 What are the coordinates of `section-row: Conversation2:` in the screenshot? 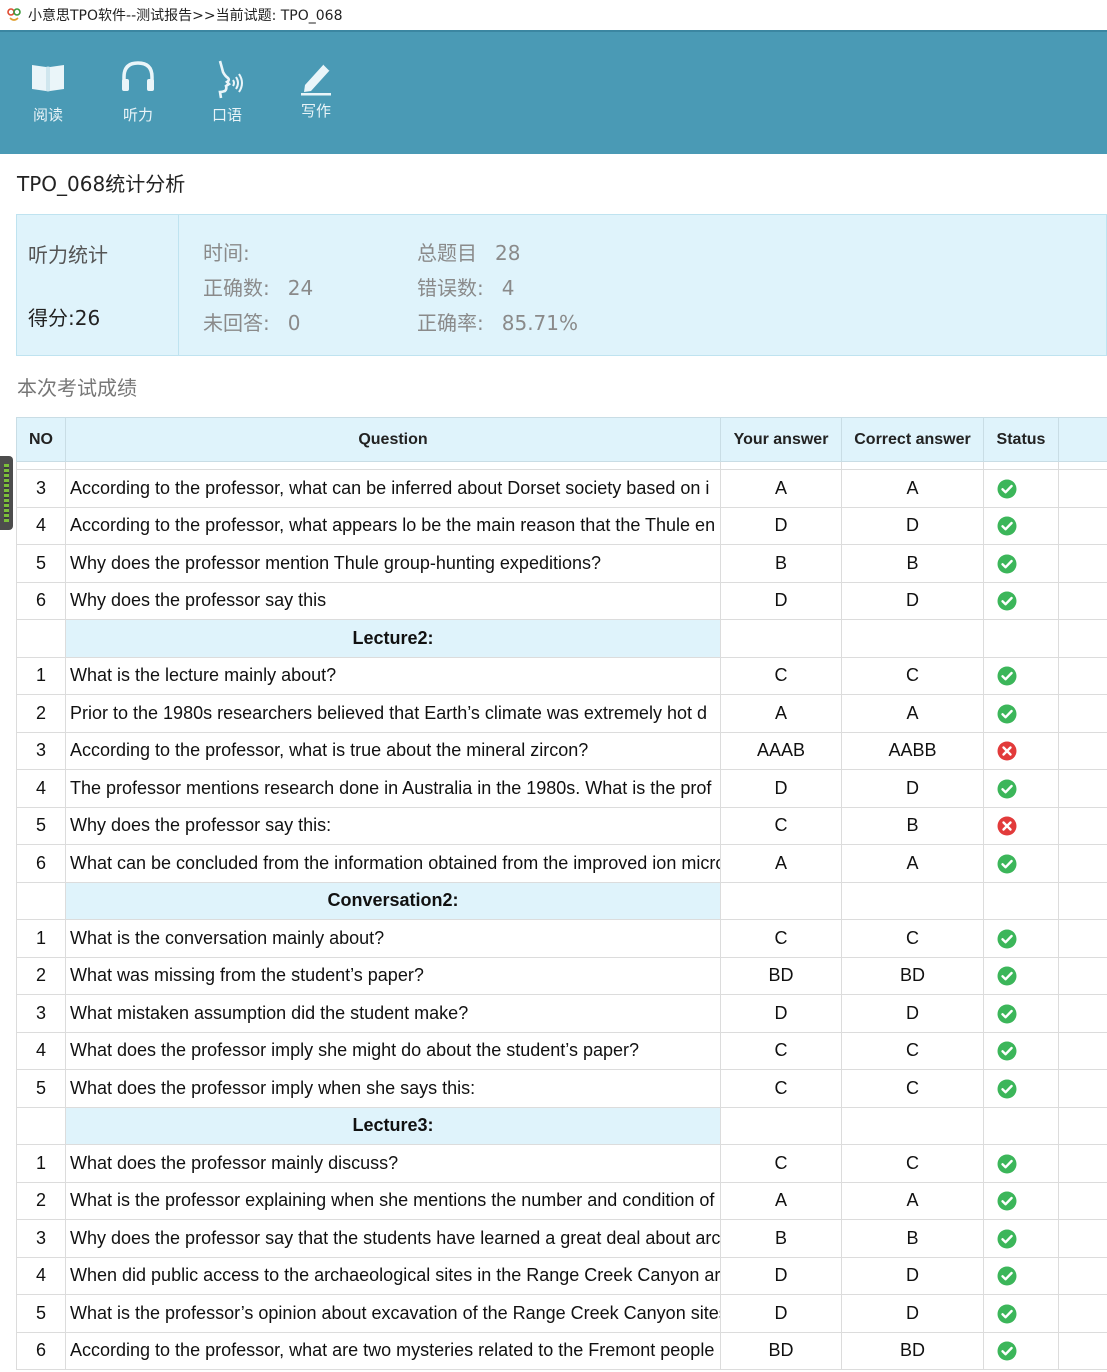 It's located at (561, 900).